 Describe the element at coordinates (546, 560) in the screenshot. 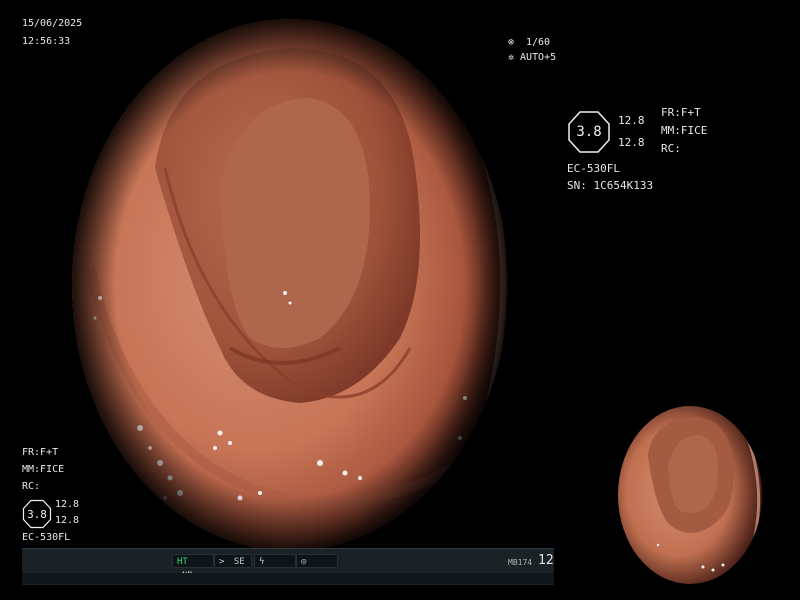

I see `frame-number-text: 12` at that location.